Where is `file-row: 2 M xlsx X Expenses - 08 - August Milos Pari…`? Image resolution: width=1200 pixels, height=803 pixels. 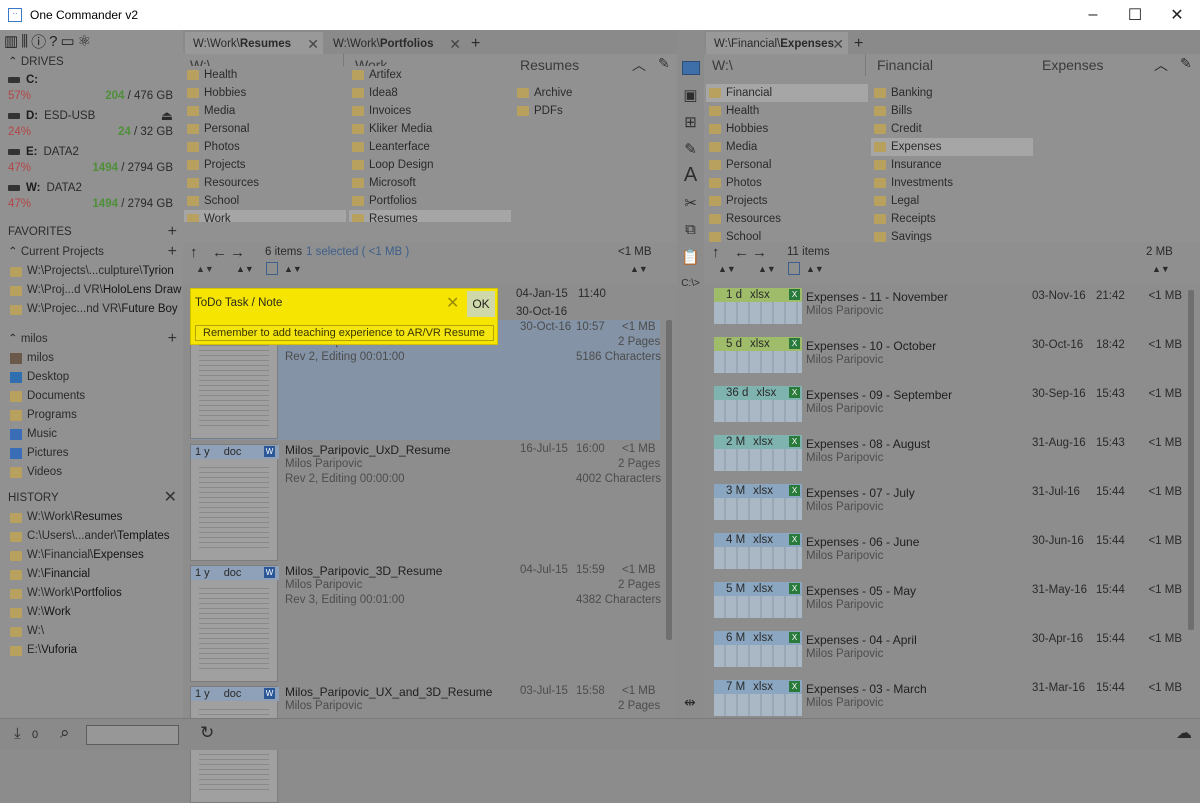 file-row: 2 M xlsx X Expenses - 08 - August Milos Pari… is located at coordinates (948, 459).